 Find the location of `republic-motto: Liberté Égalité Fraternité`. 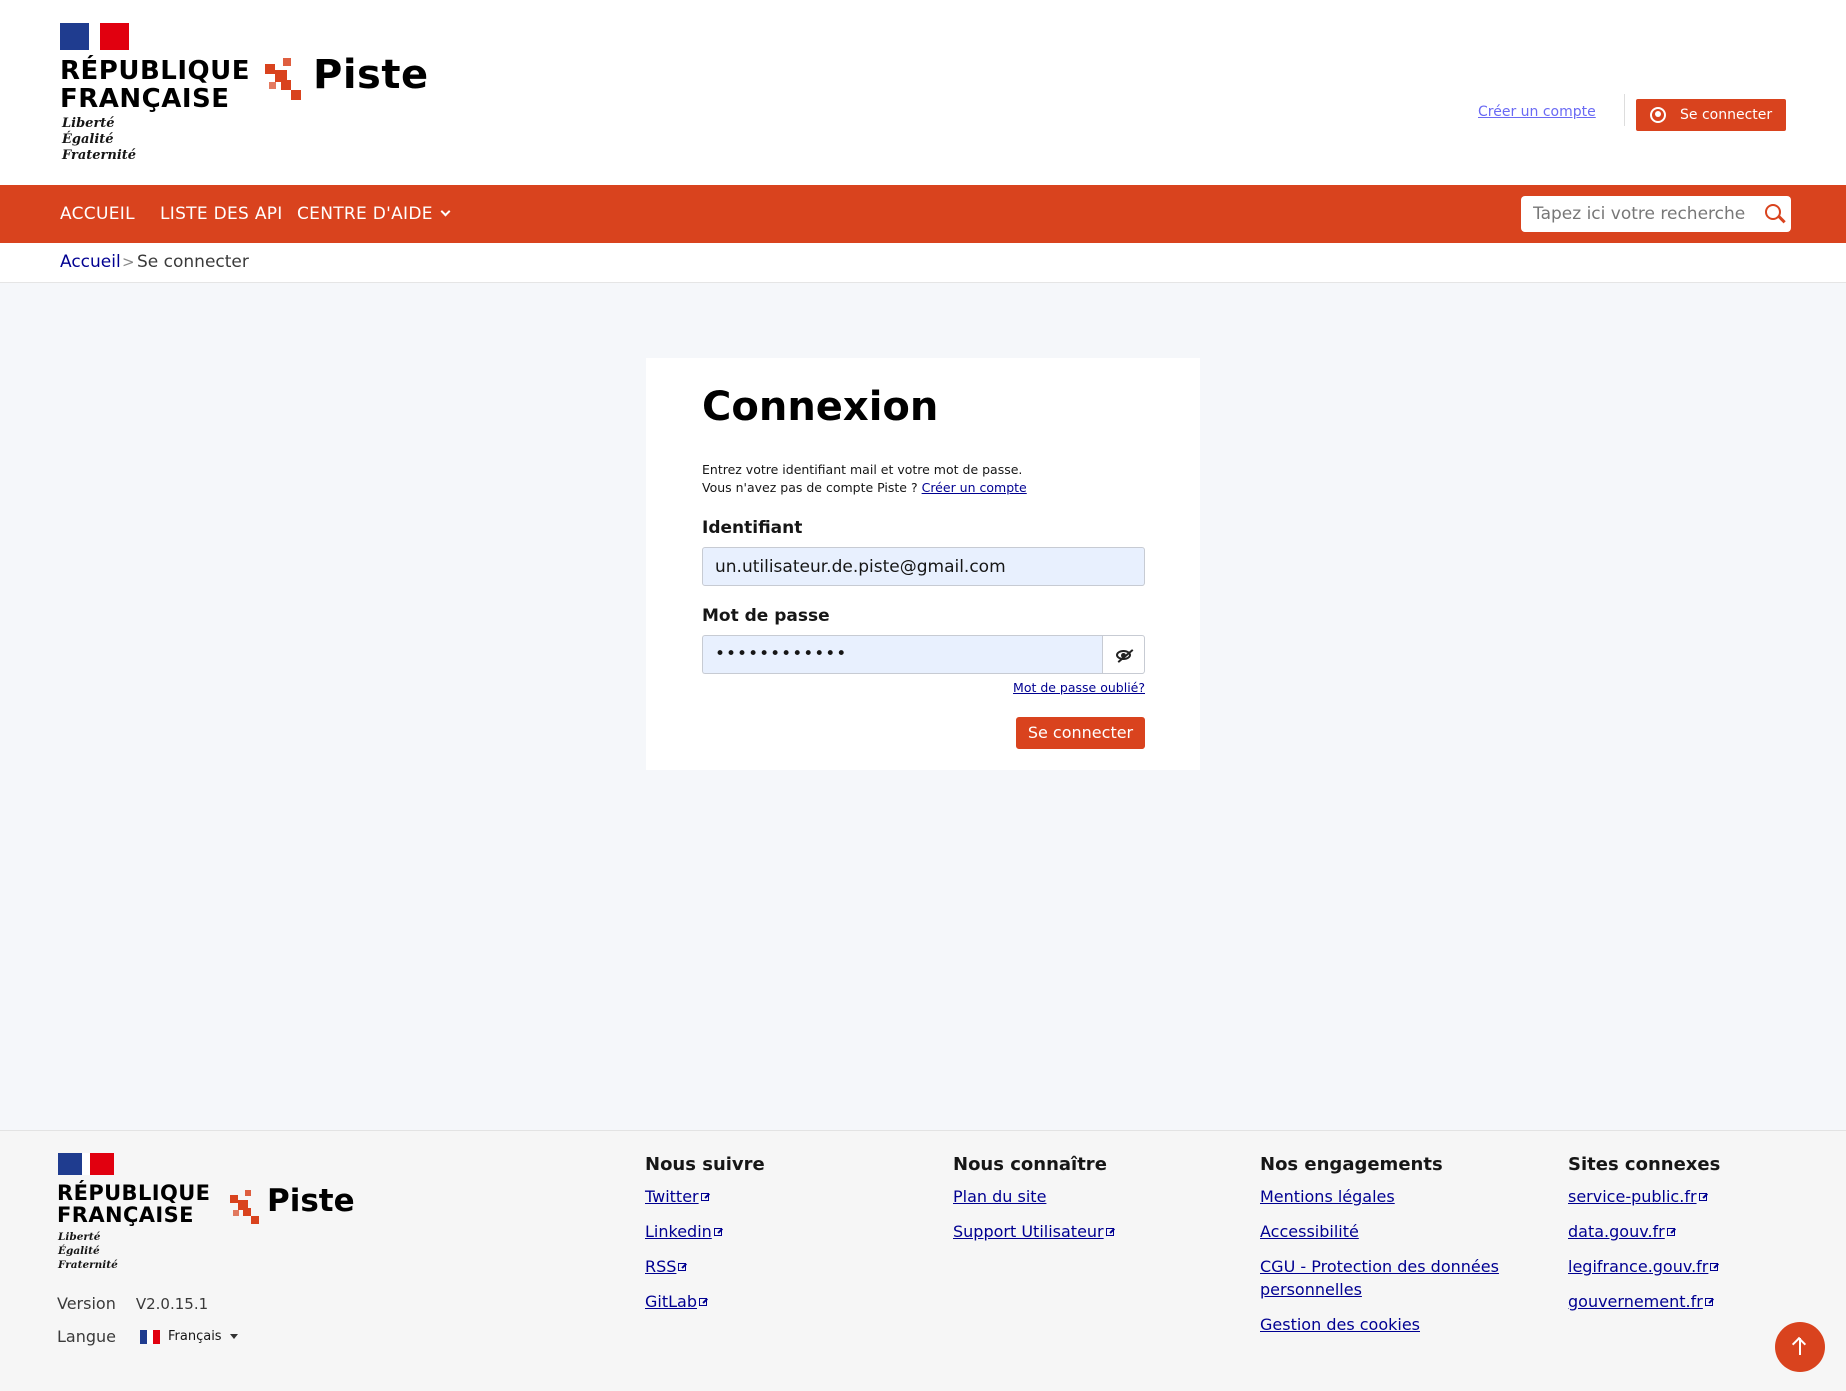

republic-motto: Liberté Égalité Fraternité is located at coordinates (99, 139).